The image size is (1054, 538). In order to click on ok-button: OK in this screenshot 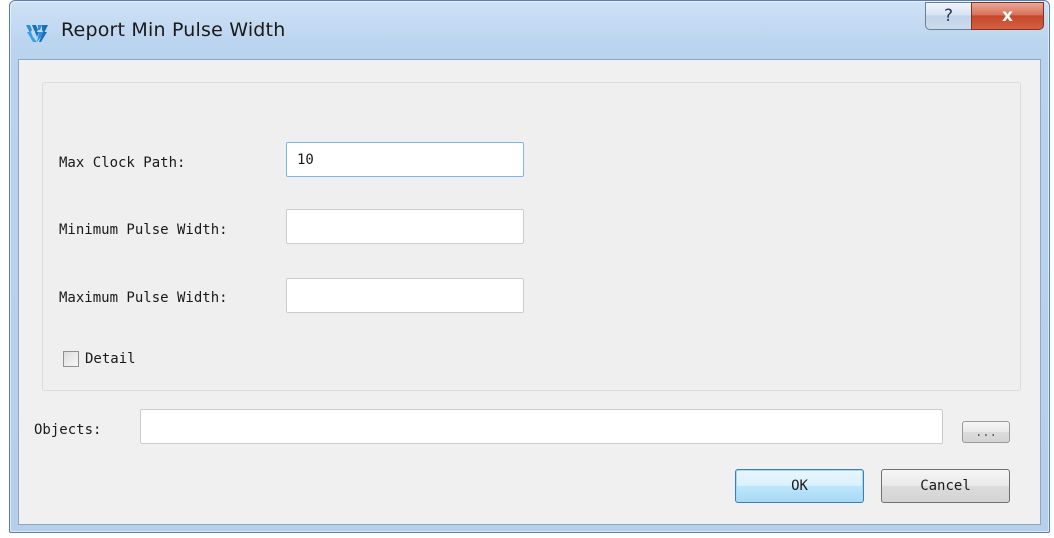, I will do `click(799, 486)`.